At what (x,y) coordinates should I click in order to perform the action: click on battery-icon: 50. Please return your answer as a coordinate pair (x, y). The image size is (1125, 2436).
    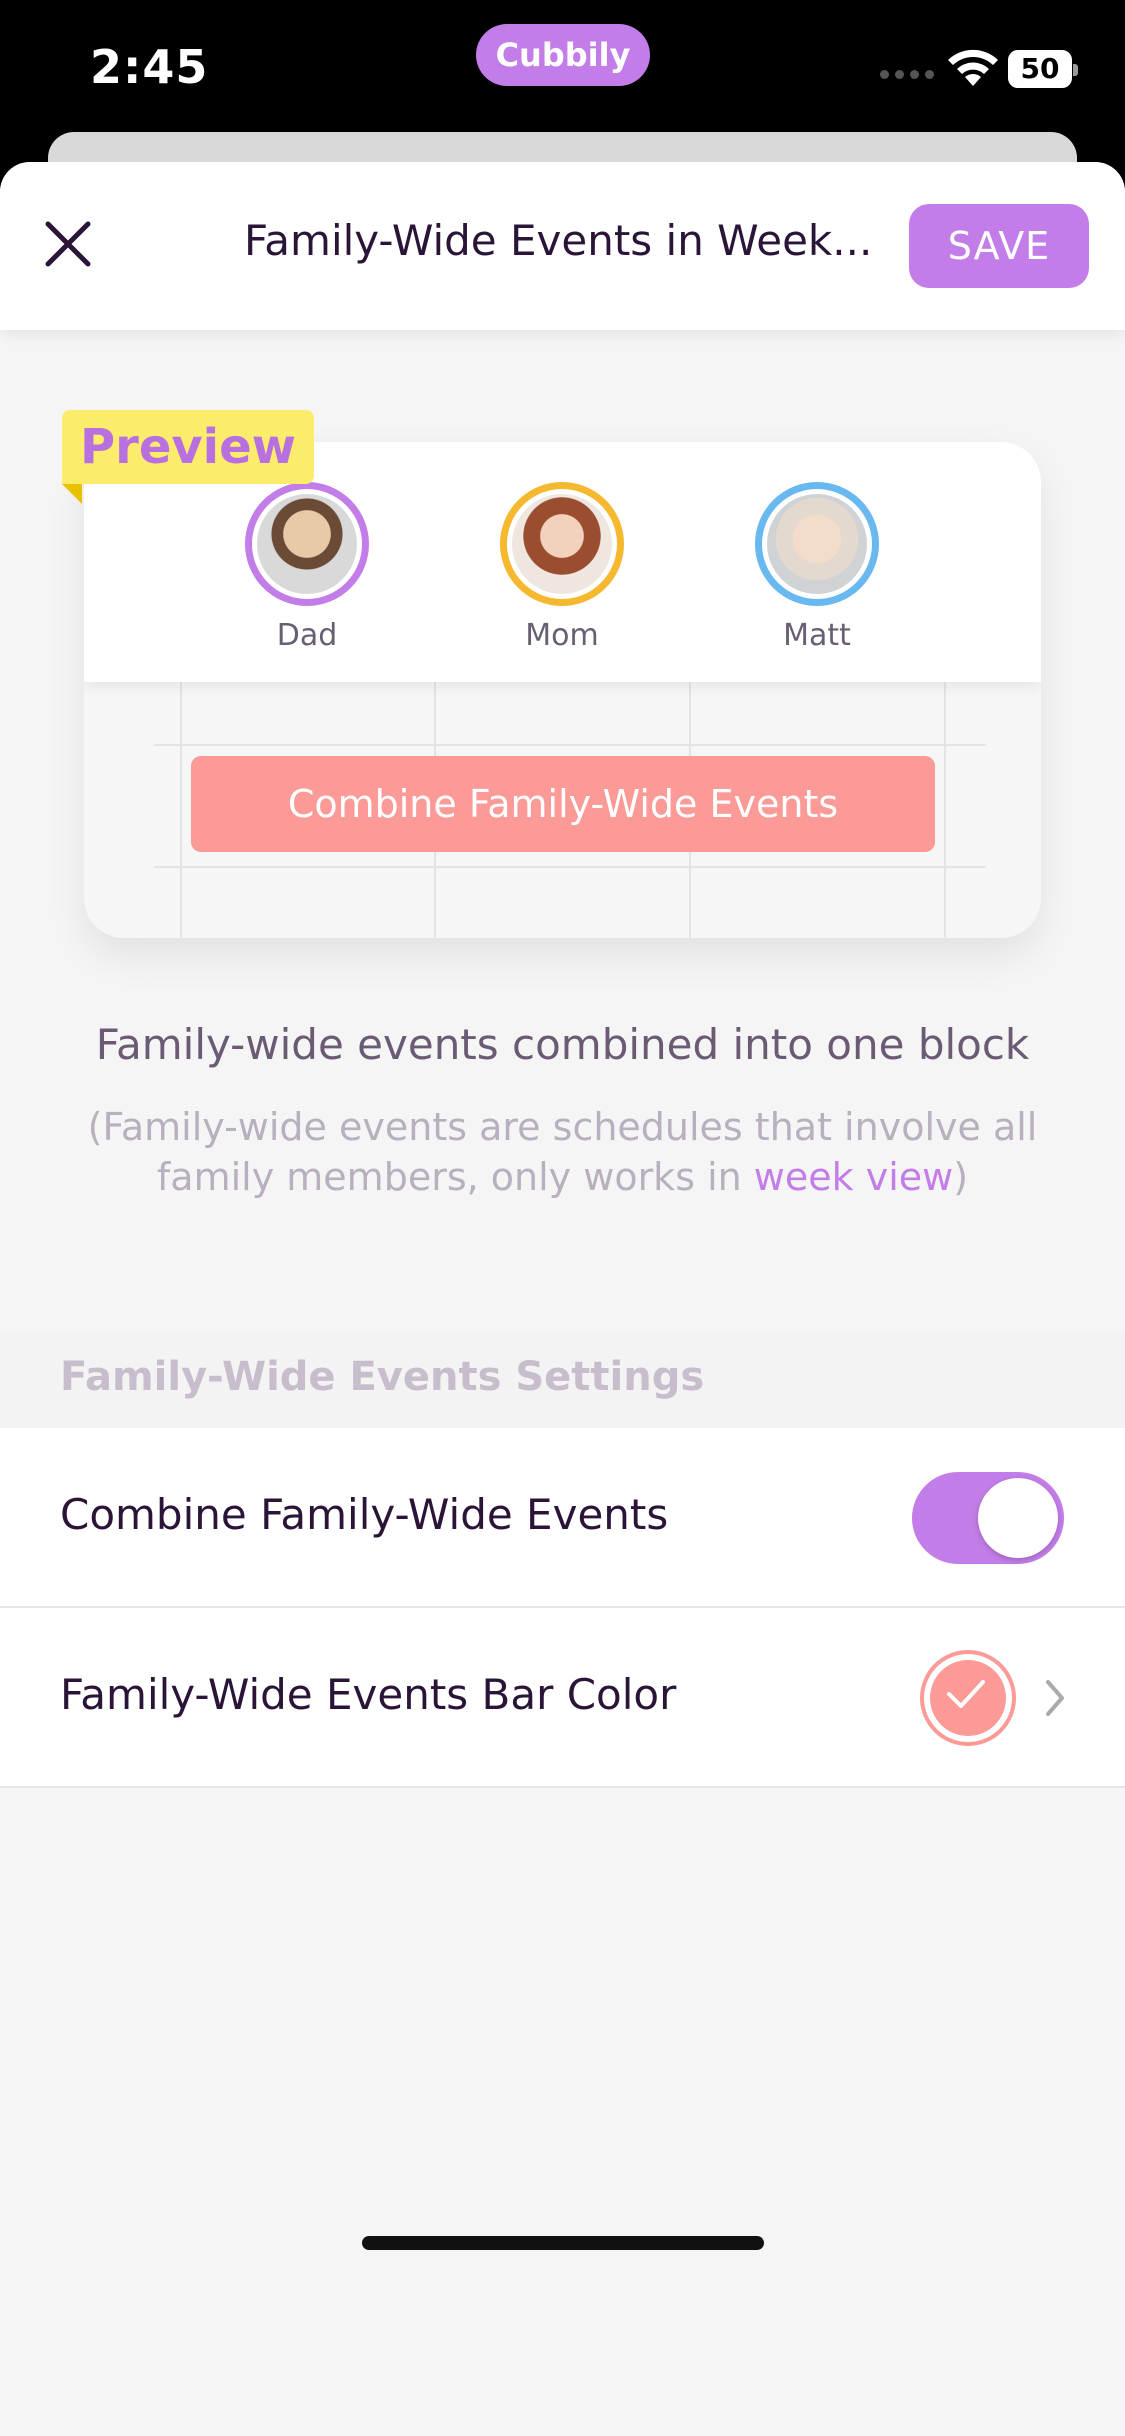
    Looking at the image, I should click on (1043, 69).